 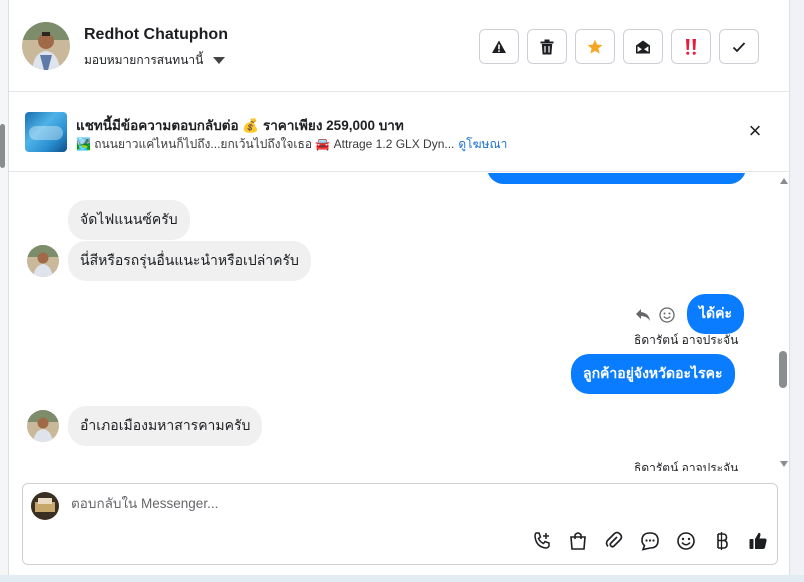 I want to click on chat-bubble-icon, so click(x=650, y=541).